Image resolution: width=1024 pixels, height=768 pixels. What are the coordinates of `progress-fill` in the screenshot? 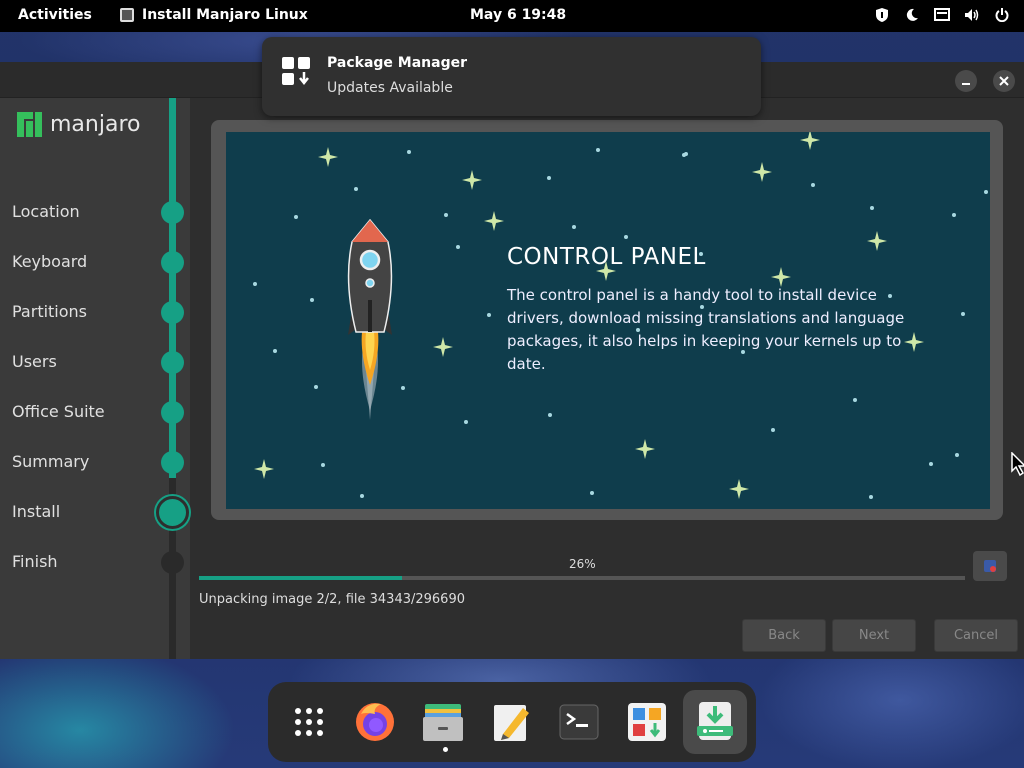 It's located at (300, 578).